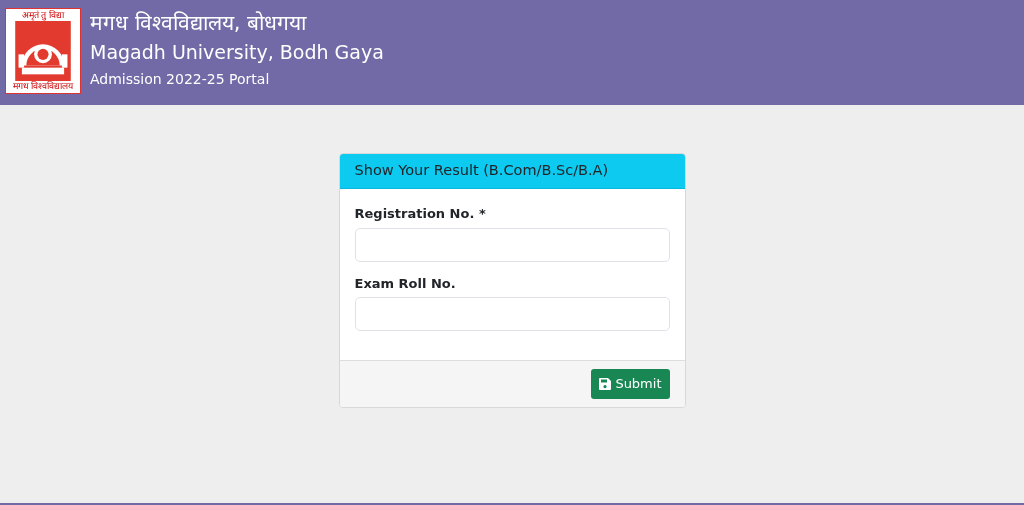  I want to click on university-name-hindi: मगध विश्वविद्यालय, बोधगया, so click(199, 23).